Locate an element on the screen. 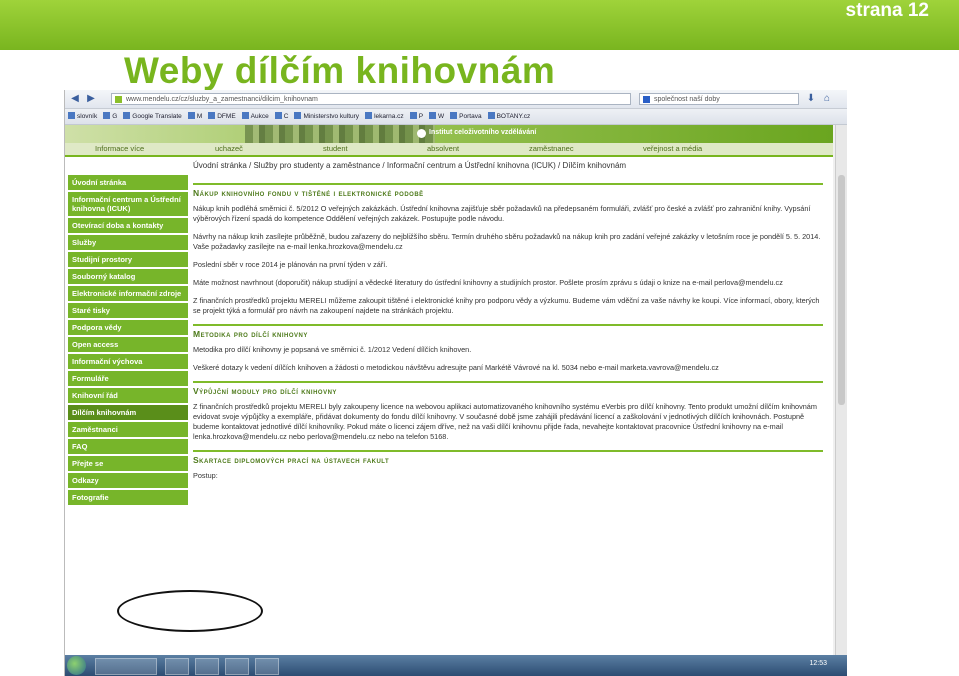  section-paragraph: Postup: is located at coordinates (205, 475).